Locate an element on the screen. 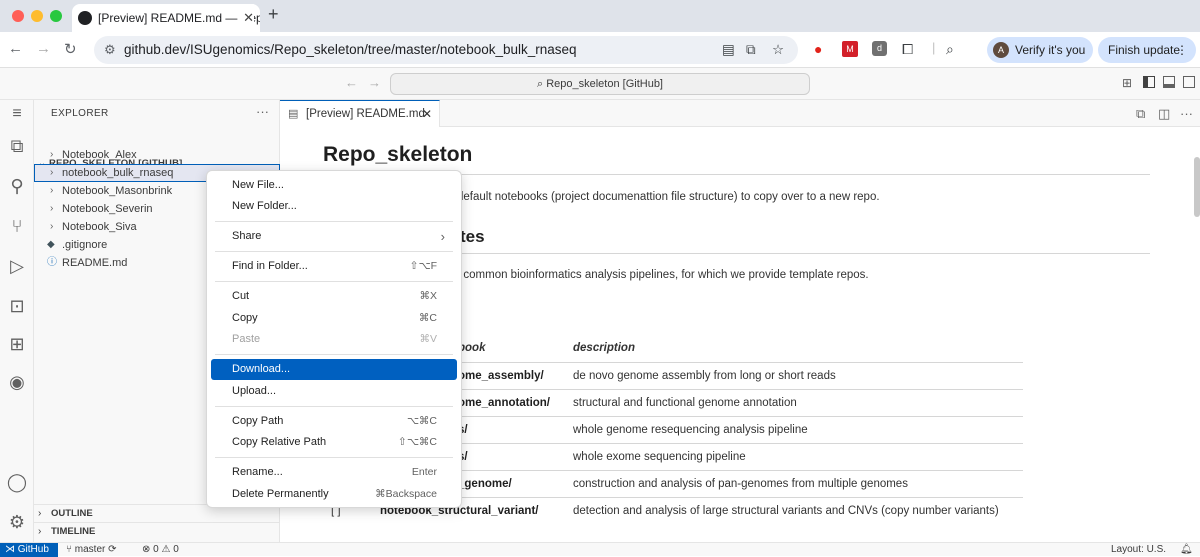 The width and height of the screenshot is (1200, 557). source-control-icon: ⑂ is located at coordinates (17, 226).